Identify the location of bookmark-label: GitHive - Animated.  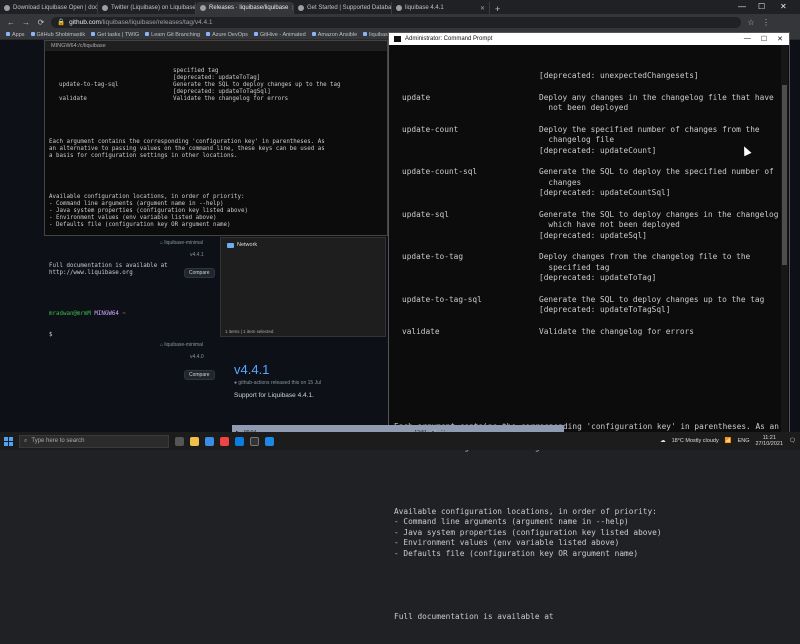
(282, 34).